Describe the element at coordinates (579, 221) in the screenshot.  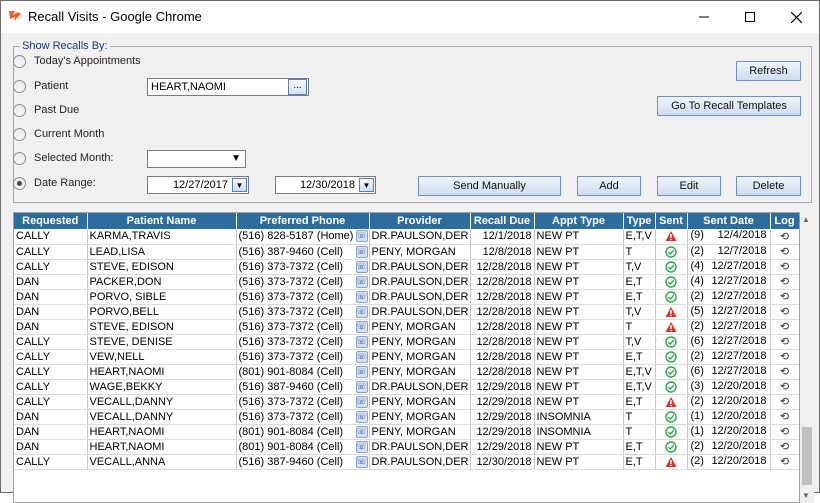
I see `column-header-appt-type: Appt Type` at that location.